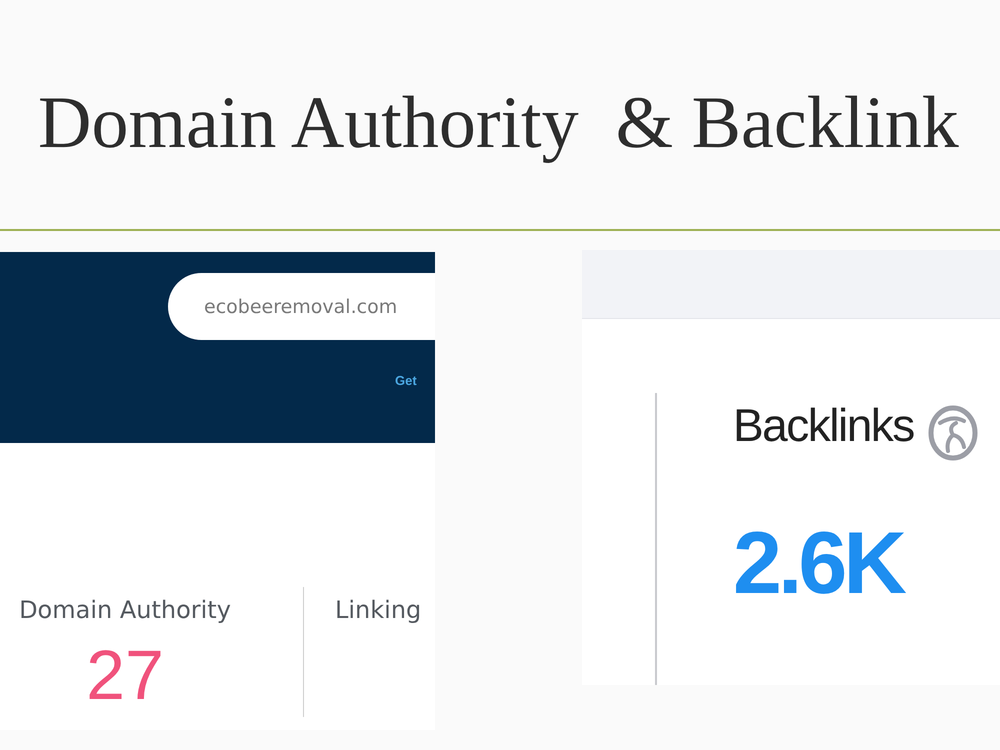 The width and height of the screenshot is (1000, 750). Describe the element at coordinates (301, 306) in the screenshot. I see `search-field: ecobeeremoval.com` at that location.